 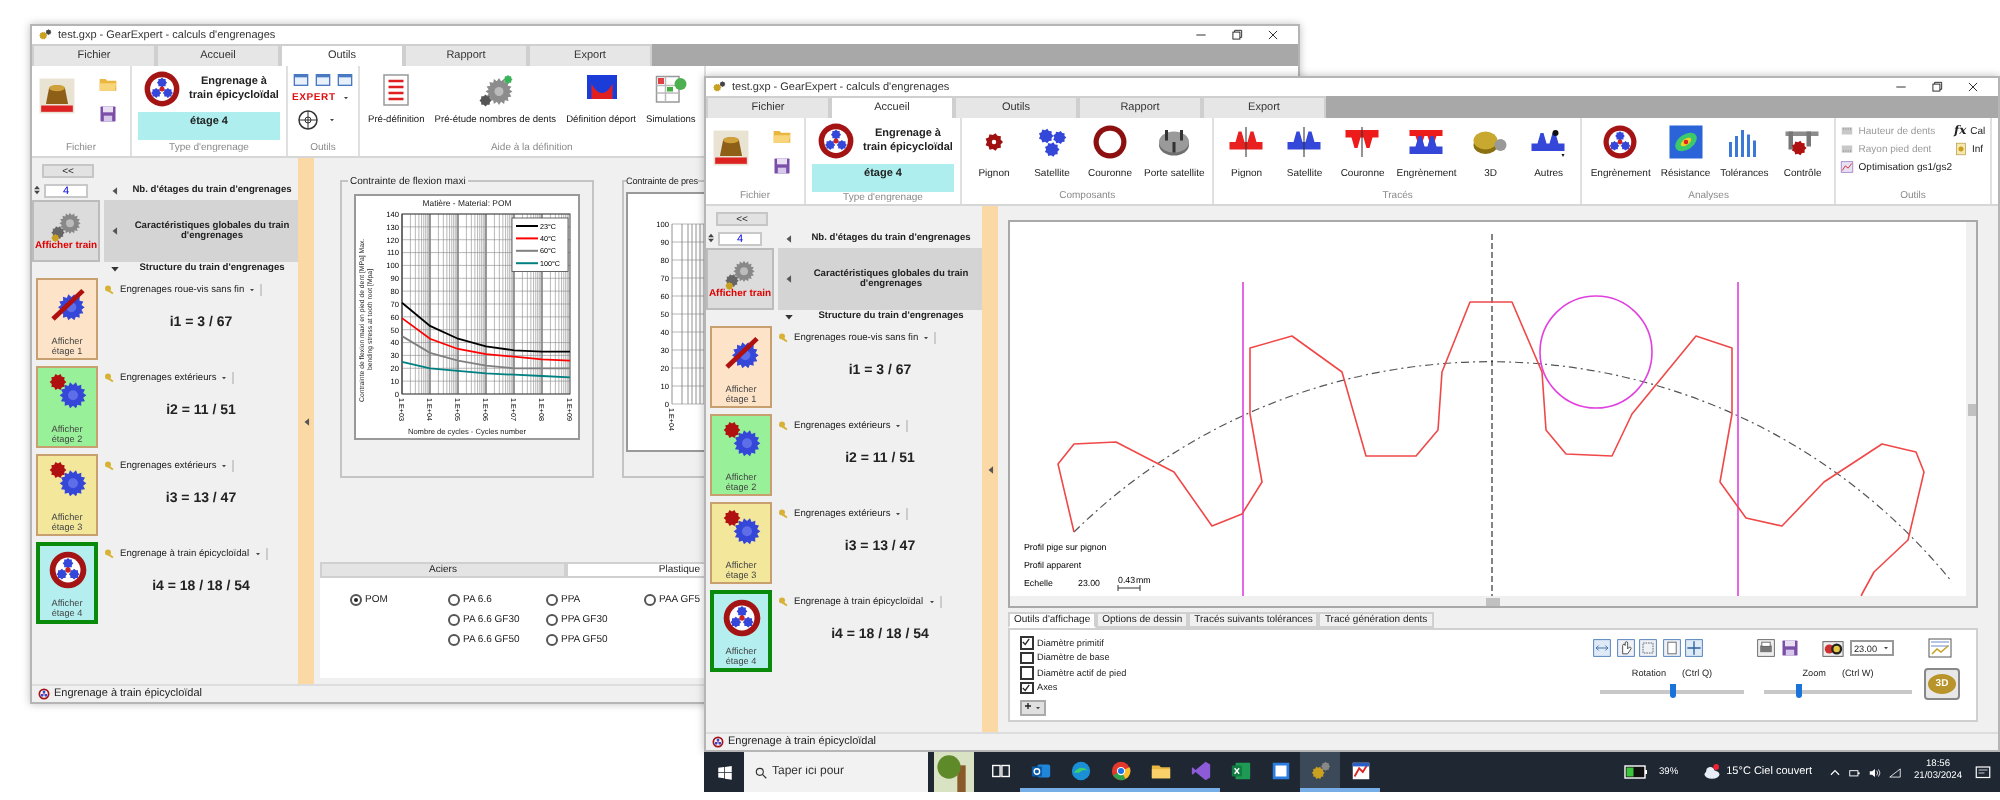 What do you see at coordinates (1200, 770) in the screenshot?
I see `code-editor-icon` at bounding box center [1200, 770].